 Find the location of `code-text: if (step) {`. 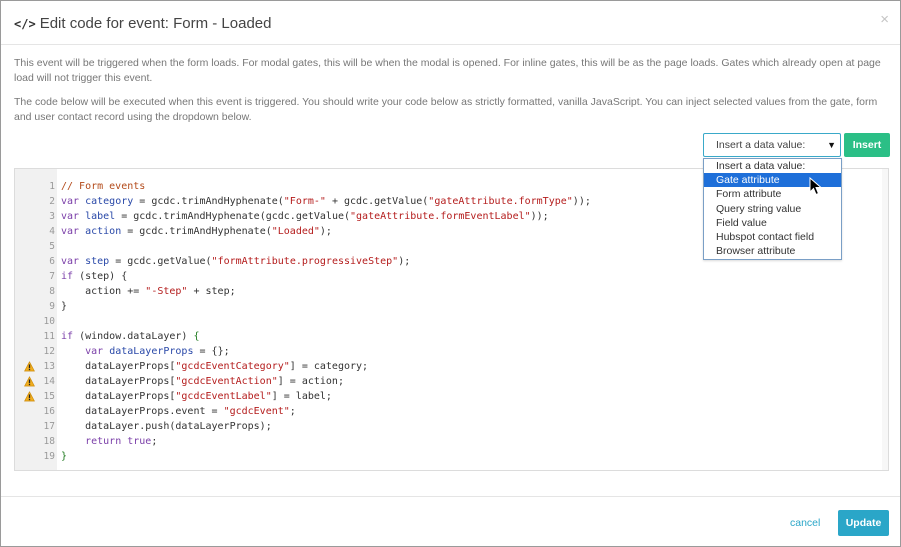

code-text: if (step) { is located at coordinates (94, 276).